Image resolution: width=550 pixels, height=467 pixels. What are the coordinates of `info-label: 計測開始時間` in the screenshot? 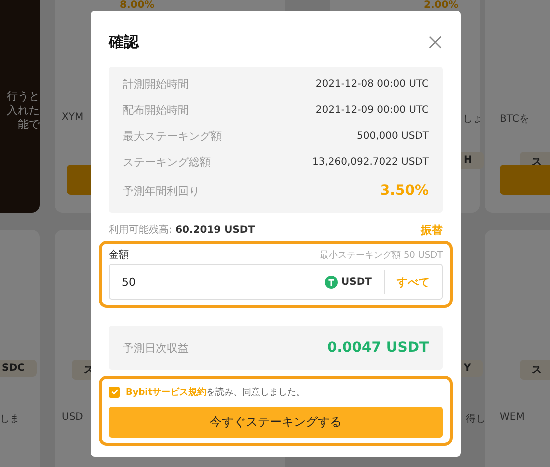 It's located at (156, 84).